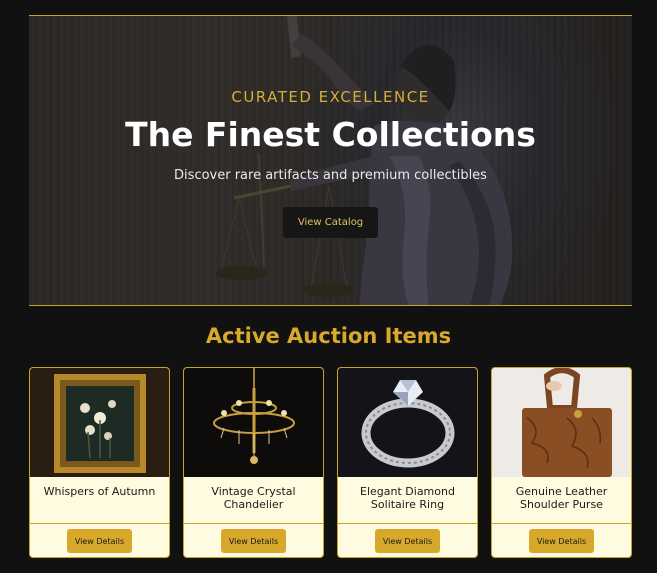 The height and width of the screenshot is (573, 657). I want to click on item-name: Whispers of Autumn, so click(99, 491).